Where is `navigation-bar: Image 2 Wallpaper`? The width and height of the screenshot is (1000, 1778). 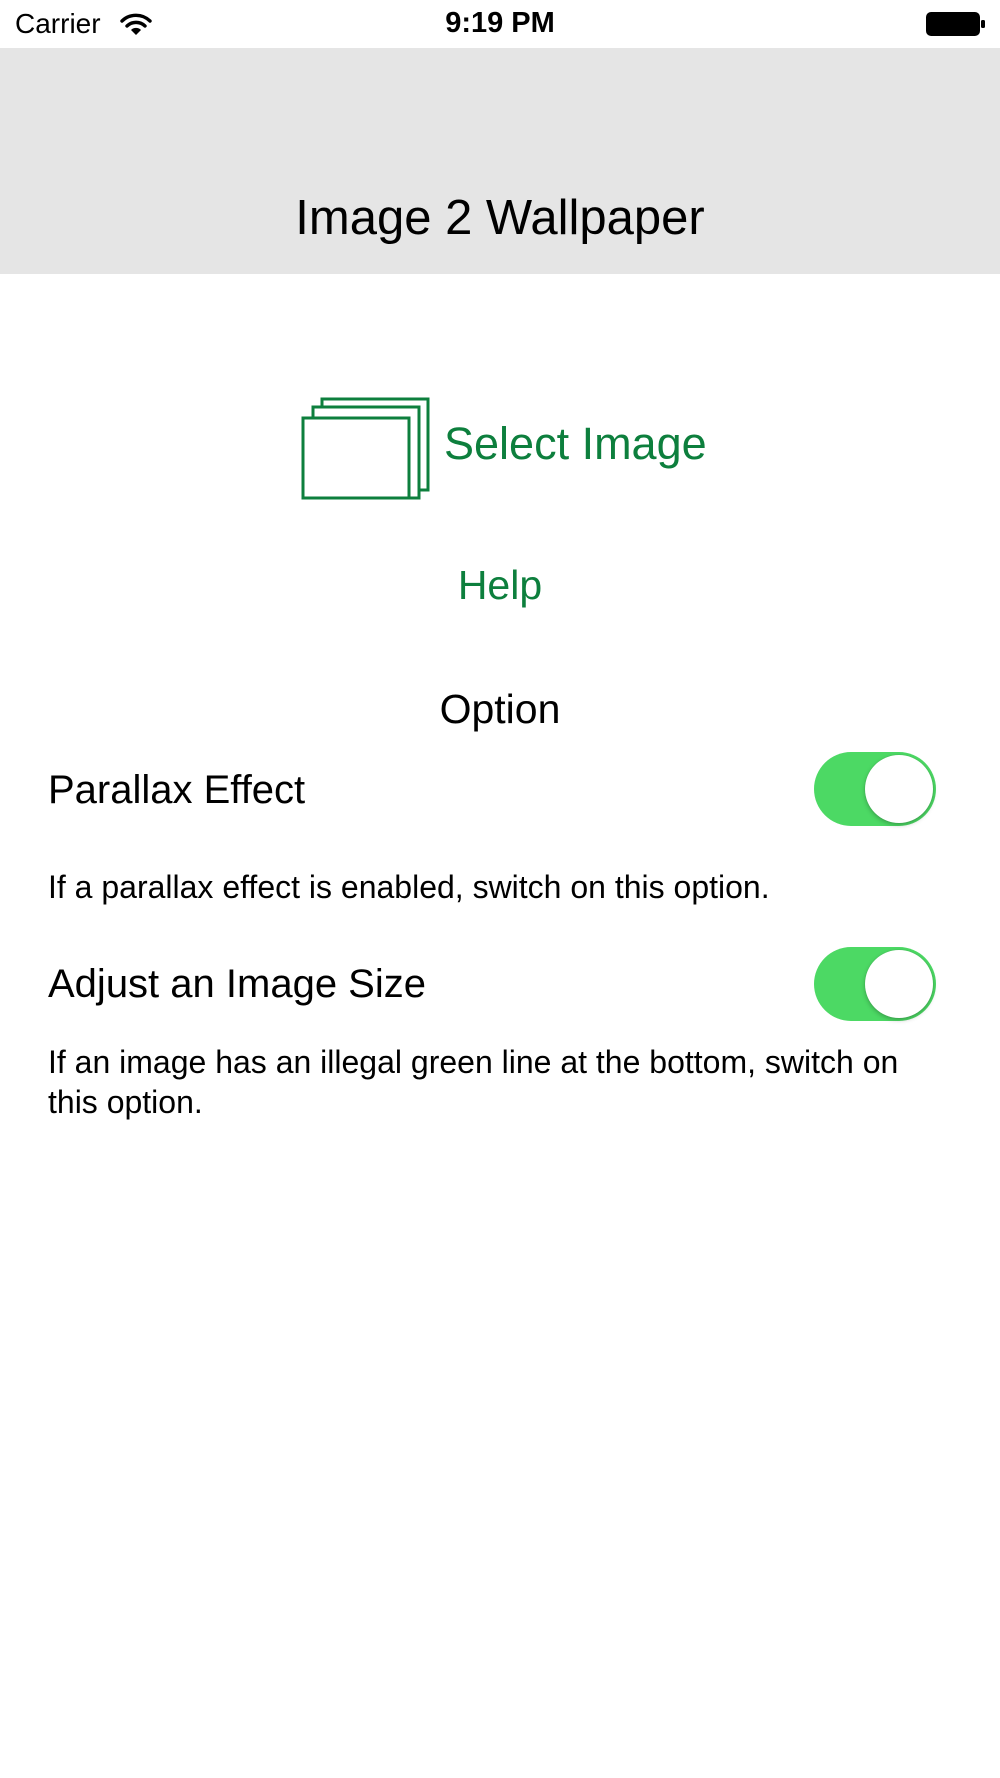
navigation-bar: Image 2 Wallpaper is located at coordinates (500, 161).